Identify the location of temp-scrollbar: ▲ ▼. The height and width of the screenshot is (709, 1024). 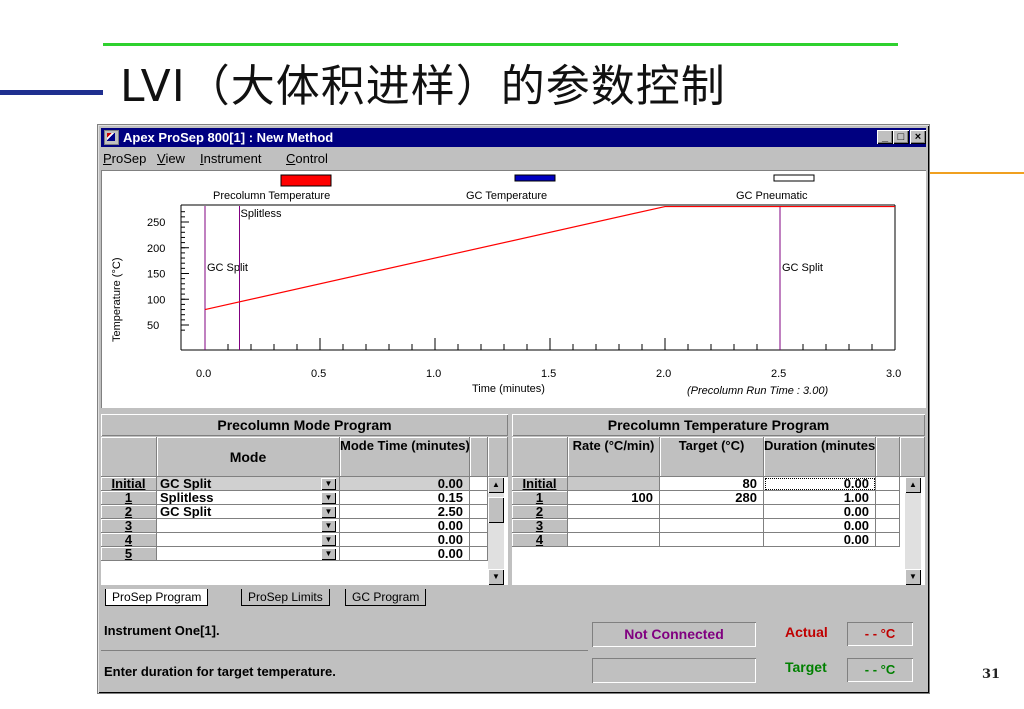
(913, 531).